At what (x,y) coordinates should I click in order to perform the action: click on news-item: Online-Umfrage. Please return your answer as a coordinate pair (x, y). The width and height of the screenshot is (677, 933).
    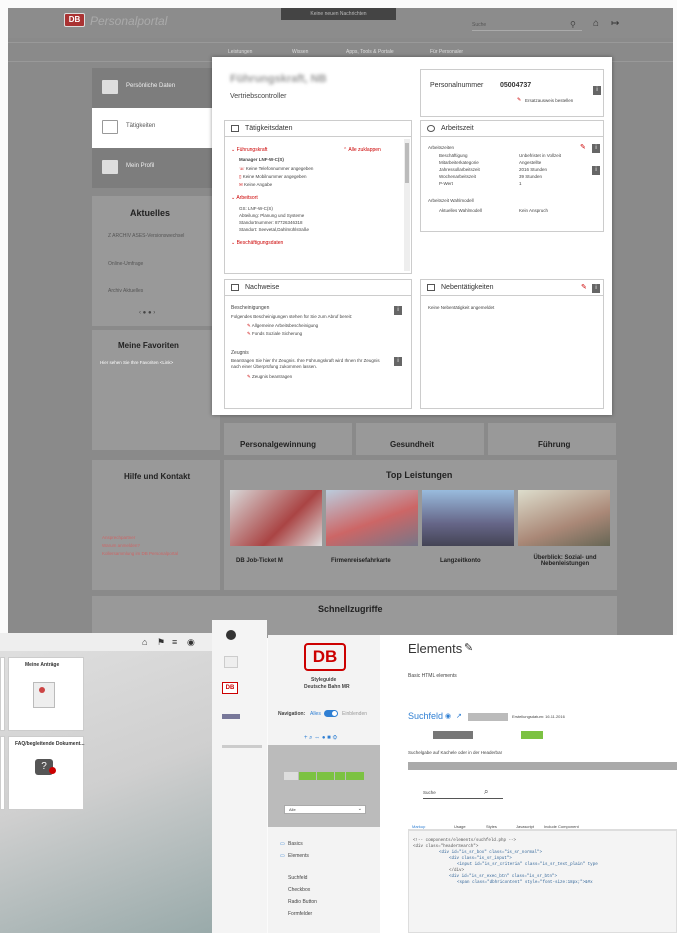
    Looking at the image, I should click on (125, 264).